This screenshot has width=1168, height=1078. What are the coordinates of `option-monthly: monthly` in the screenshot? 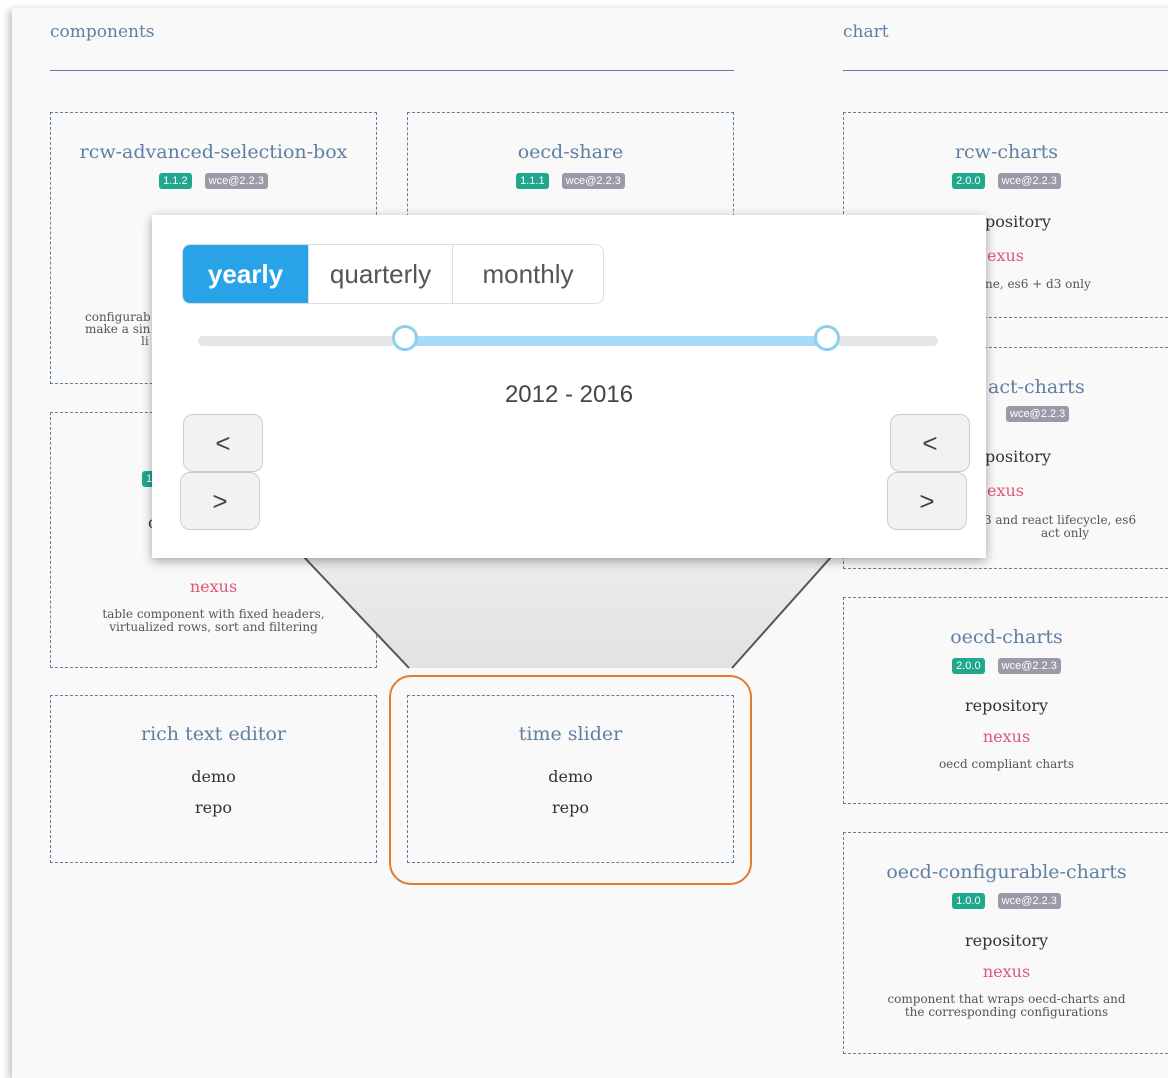 It's located at (528, 274).